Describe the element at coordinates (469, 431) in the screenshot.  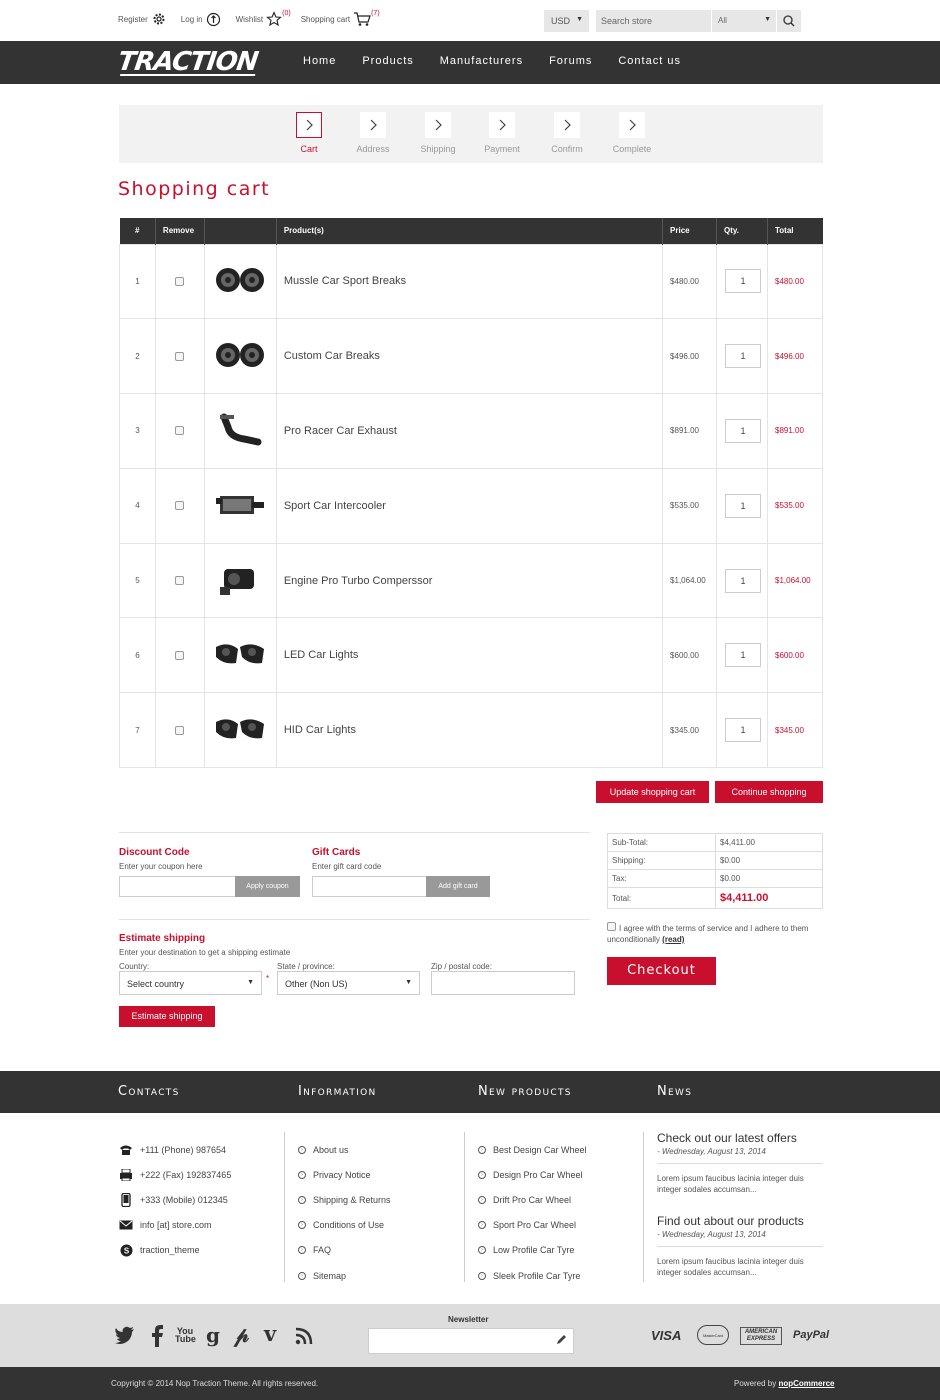
I see `product-name-link: Pro Racer Car Exhaust` at that location.